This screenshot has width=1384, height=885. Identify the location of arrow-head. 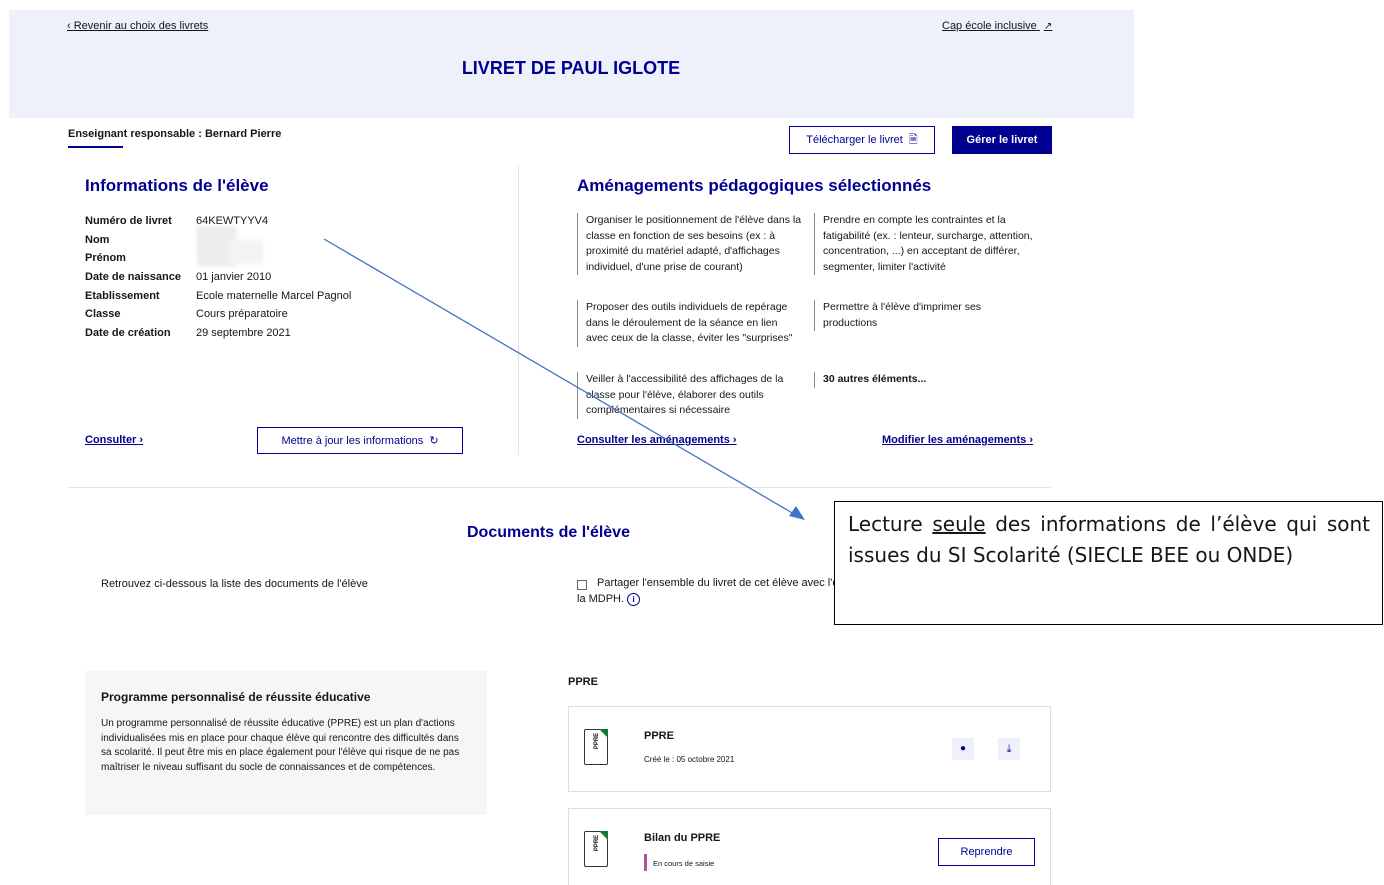
(797, 513).